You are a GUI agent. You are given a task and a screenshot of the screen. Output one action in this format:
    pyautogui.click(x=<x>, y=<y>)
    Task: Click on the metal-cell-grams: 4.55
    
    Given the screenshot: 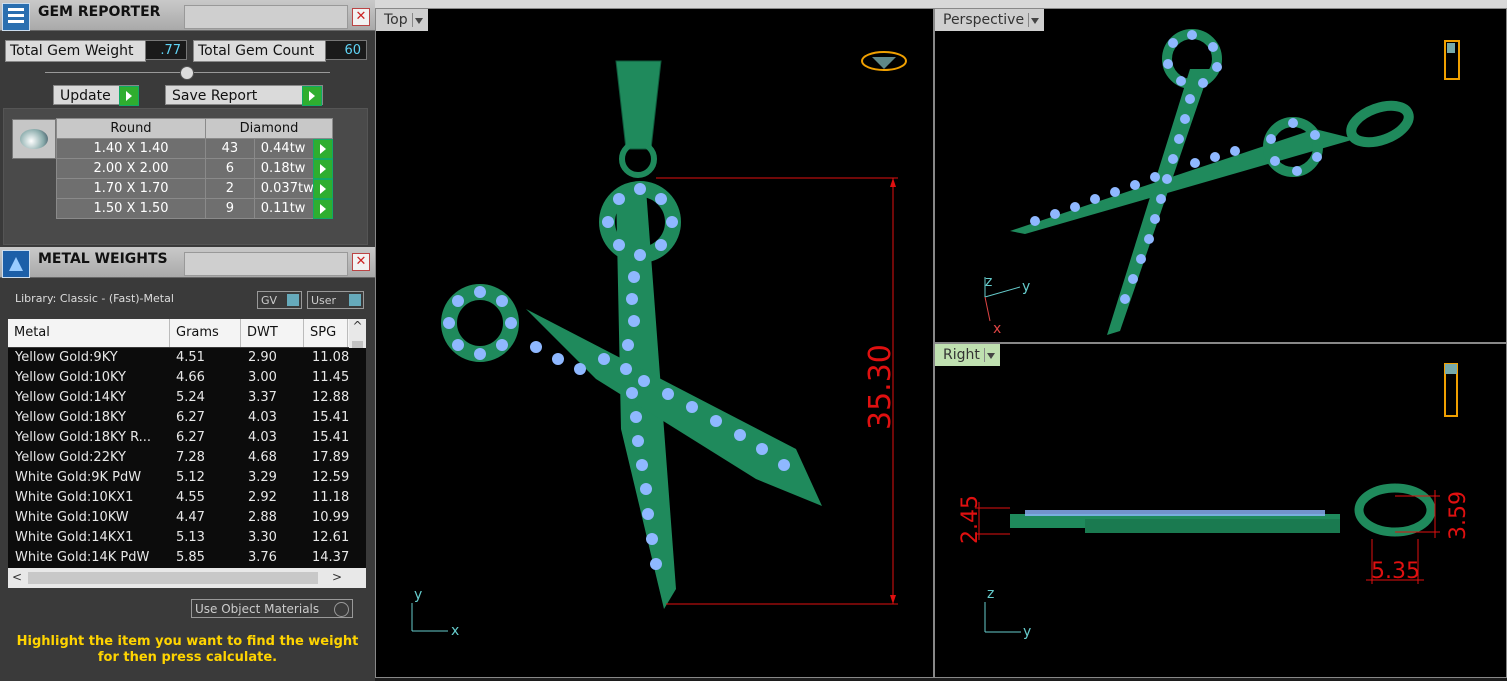 What is the action you would take?
    pyautogui.click(x=190, y=497)
    